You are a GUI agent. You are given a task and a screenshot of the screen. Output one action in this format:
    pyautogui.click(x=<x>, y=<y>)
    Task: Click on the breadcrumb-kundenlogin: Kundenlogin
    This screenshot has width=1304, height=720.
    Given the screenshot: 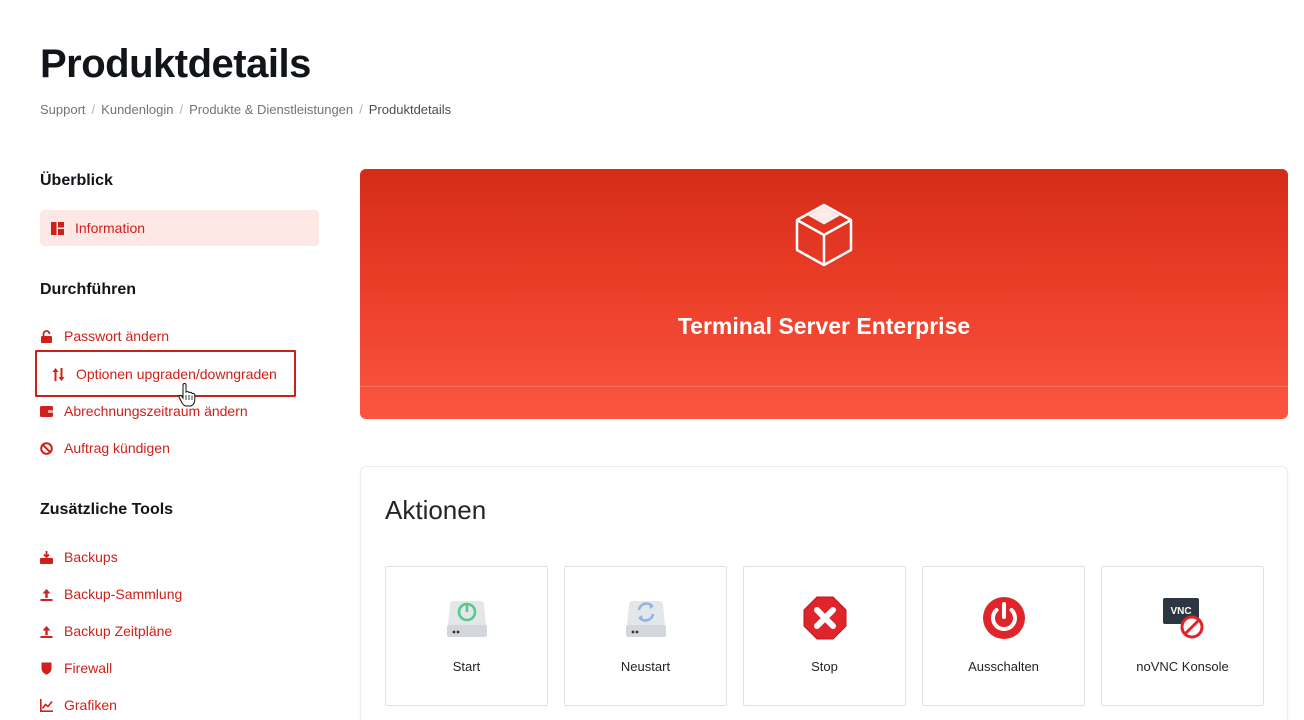 What is the action you would take?
    pyautogui.click(x=137, y=109)
    